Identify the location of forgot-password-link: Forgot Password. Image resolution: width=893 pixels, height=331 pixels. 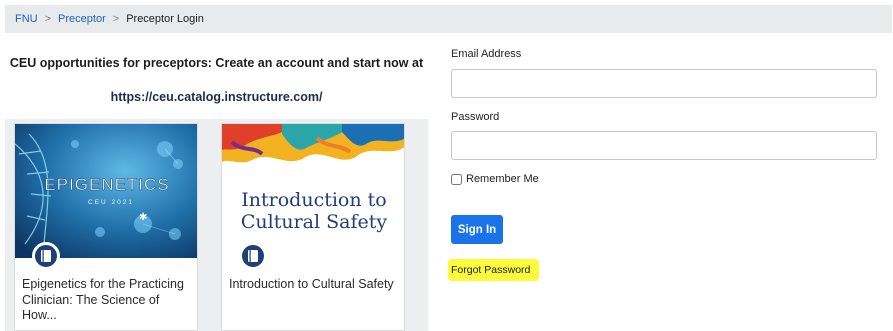
(494, 270).